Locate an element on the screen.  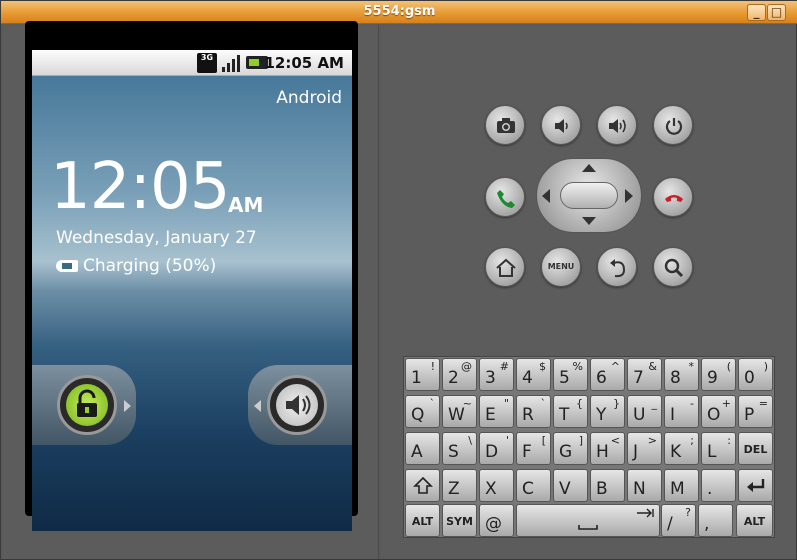
key-sublabel: * is located at coordinates (691, 366).